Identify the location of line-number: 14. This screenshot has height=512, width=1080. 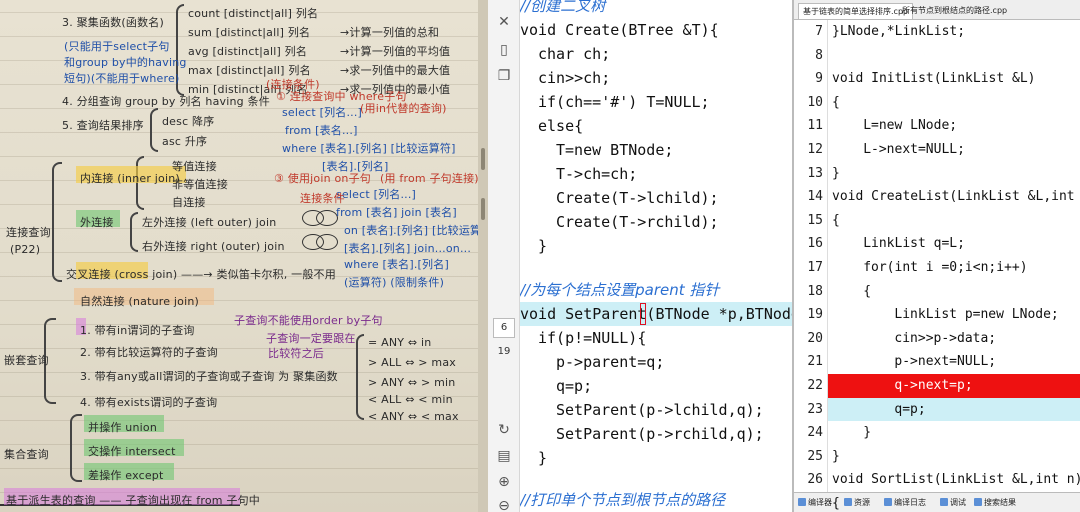
(815, 197).